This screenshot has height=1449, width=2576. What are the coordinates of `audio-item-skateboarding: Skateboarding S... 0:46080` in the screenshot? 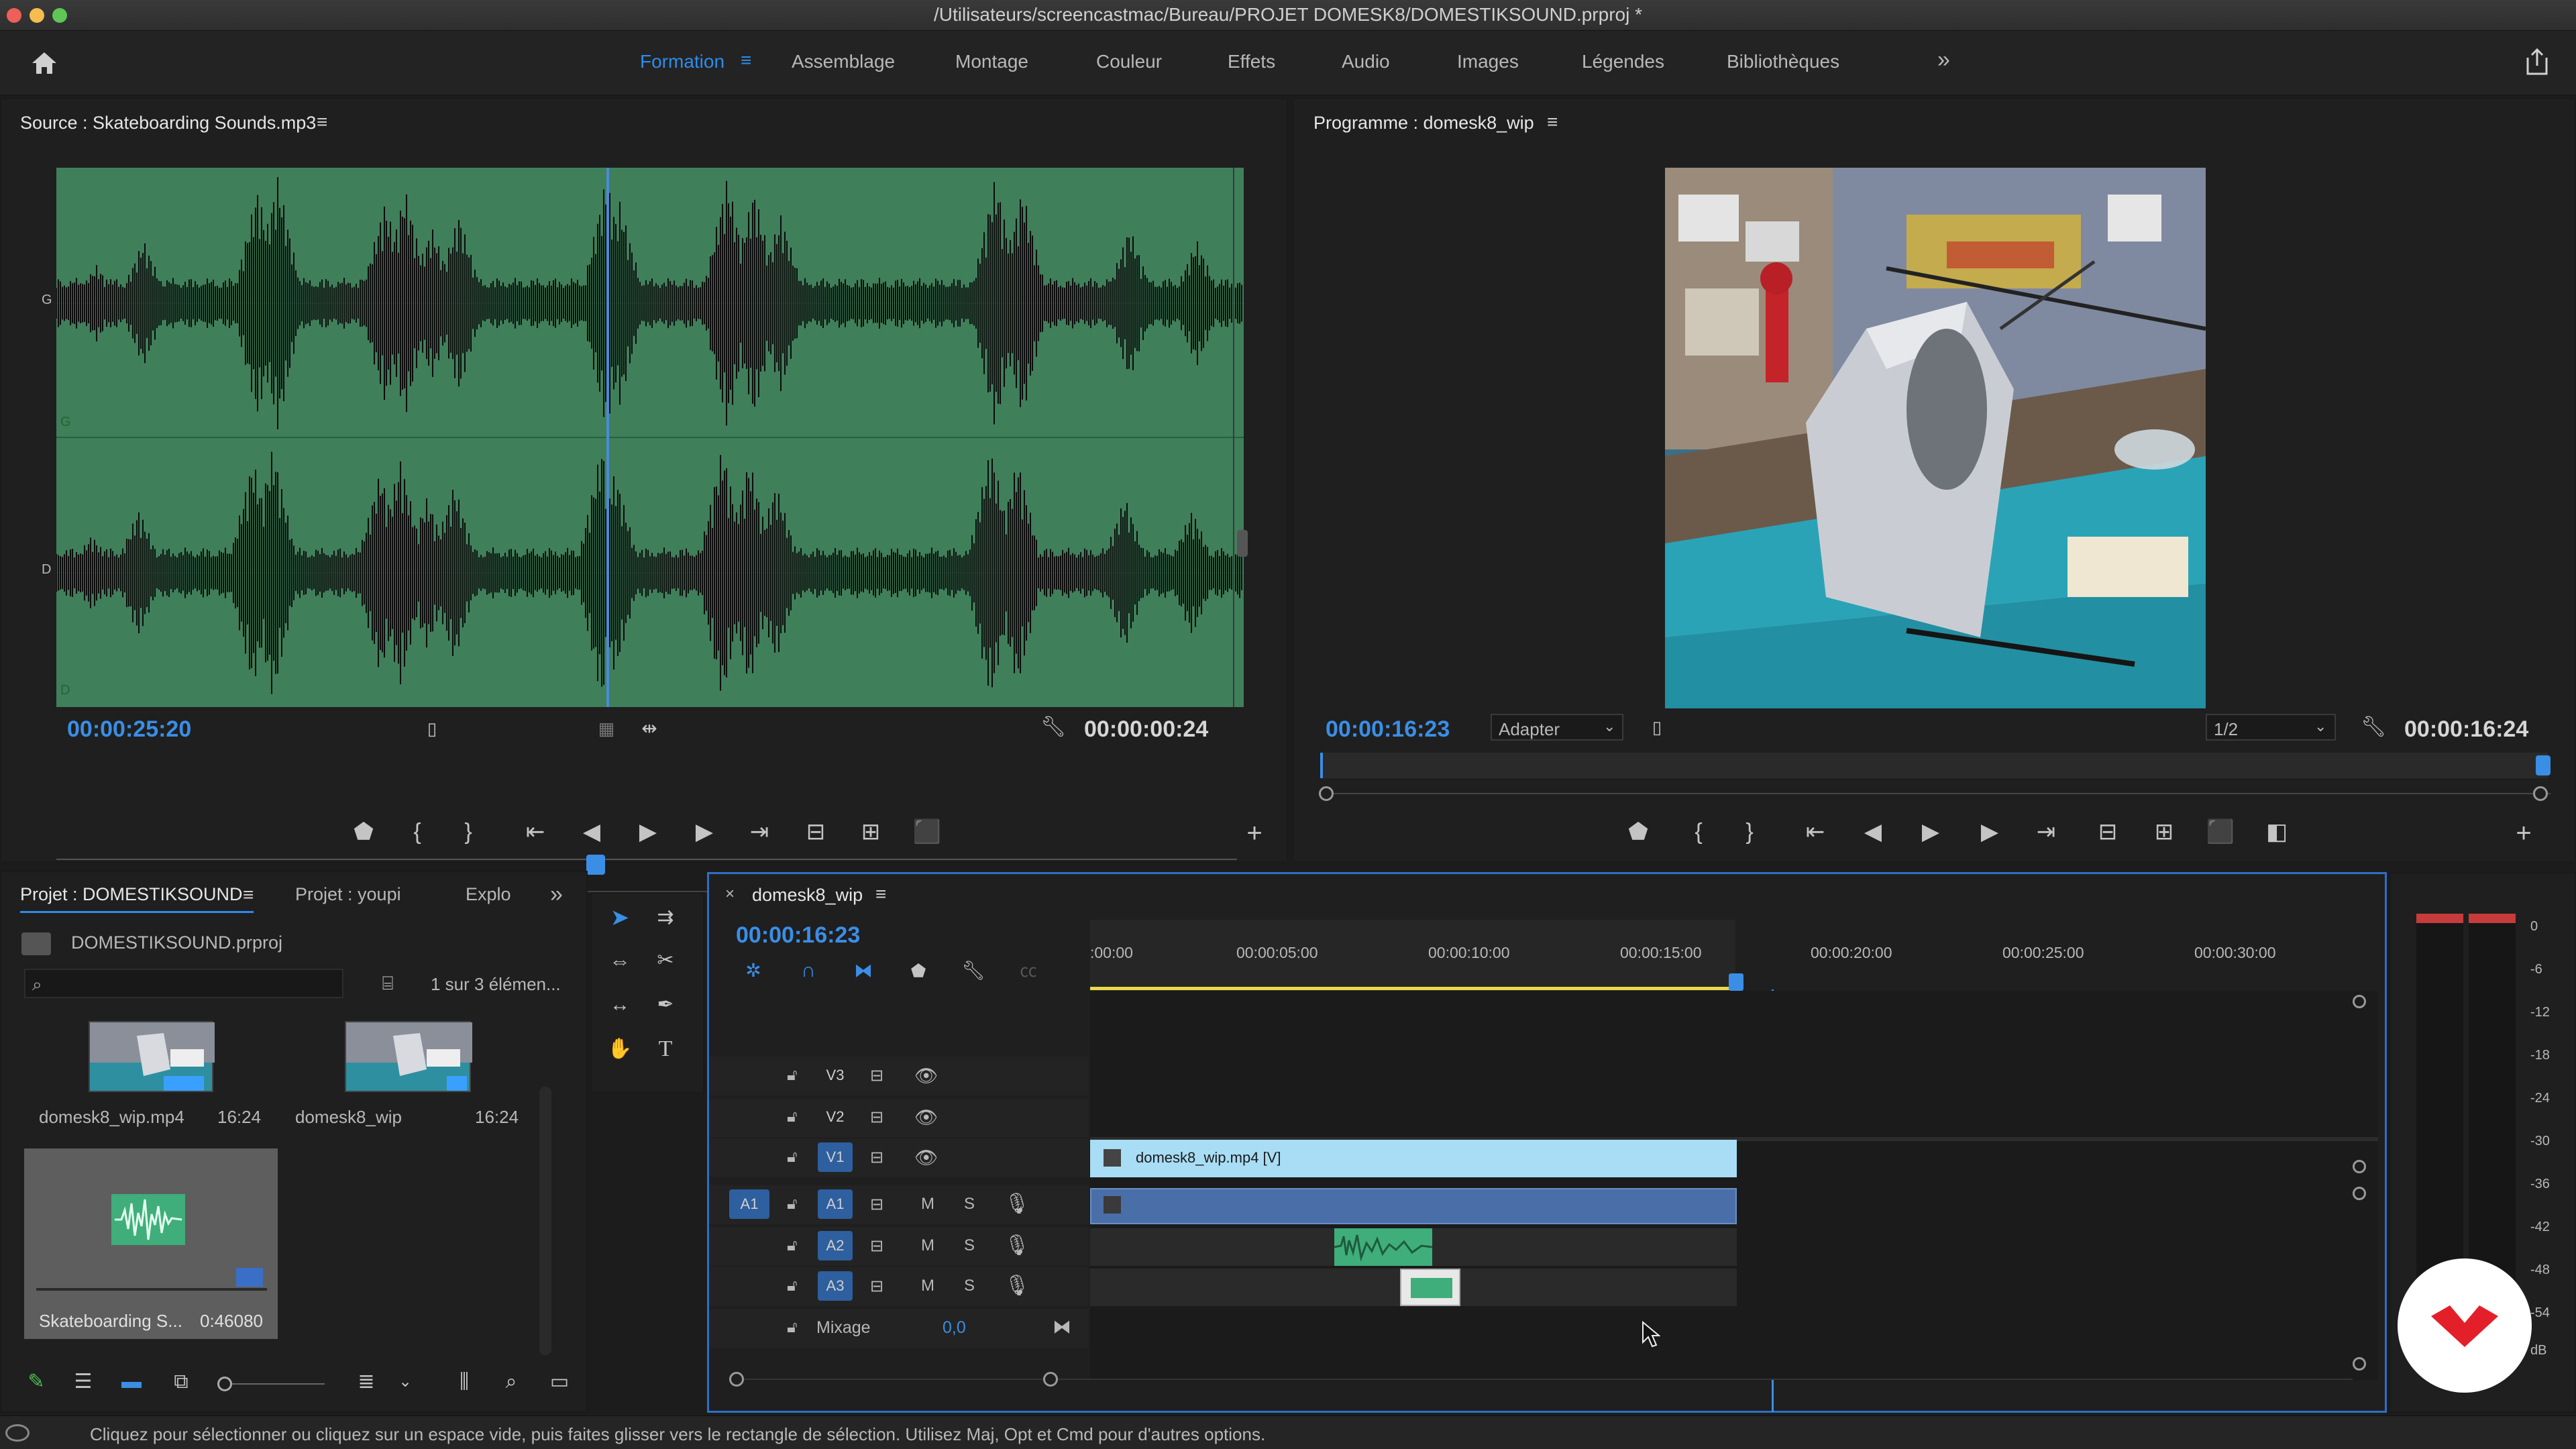 It's located at (151, 1243).